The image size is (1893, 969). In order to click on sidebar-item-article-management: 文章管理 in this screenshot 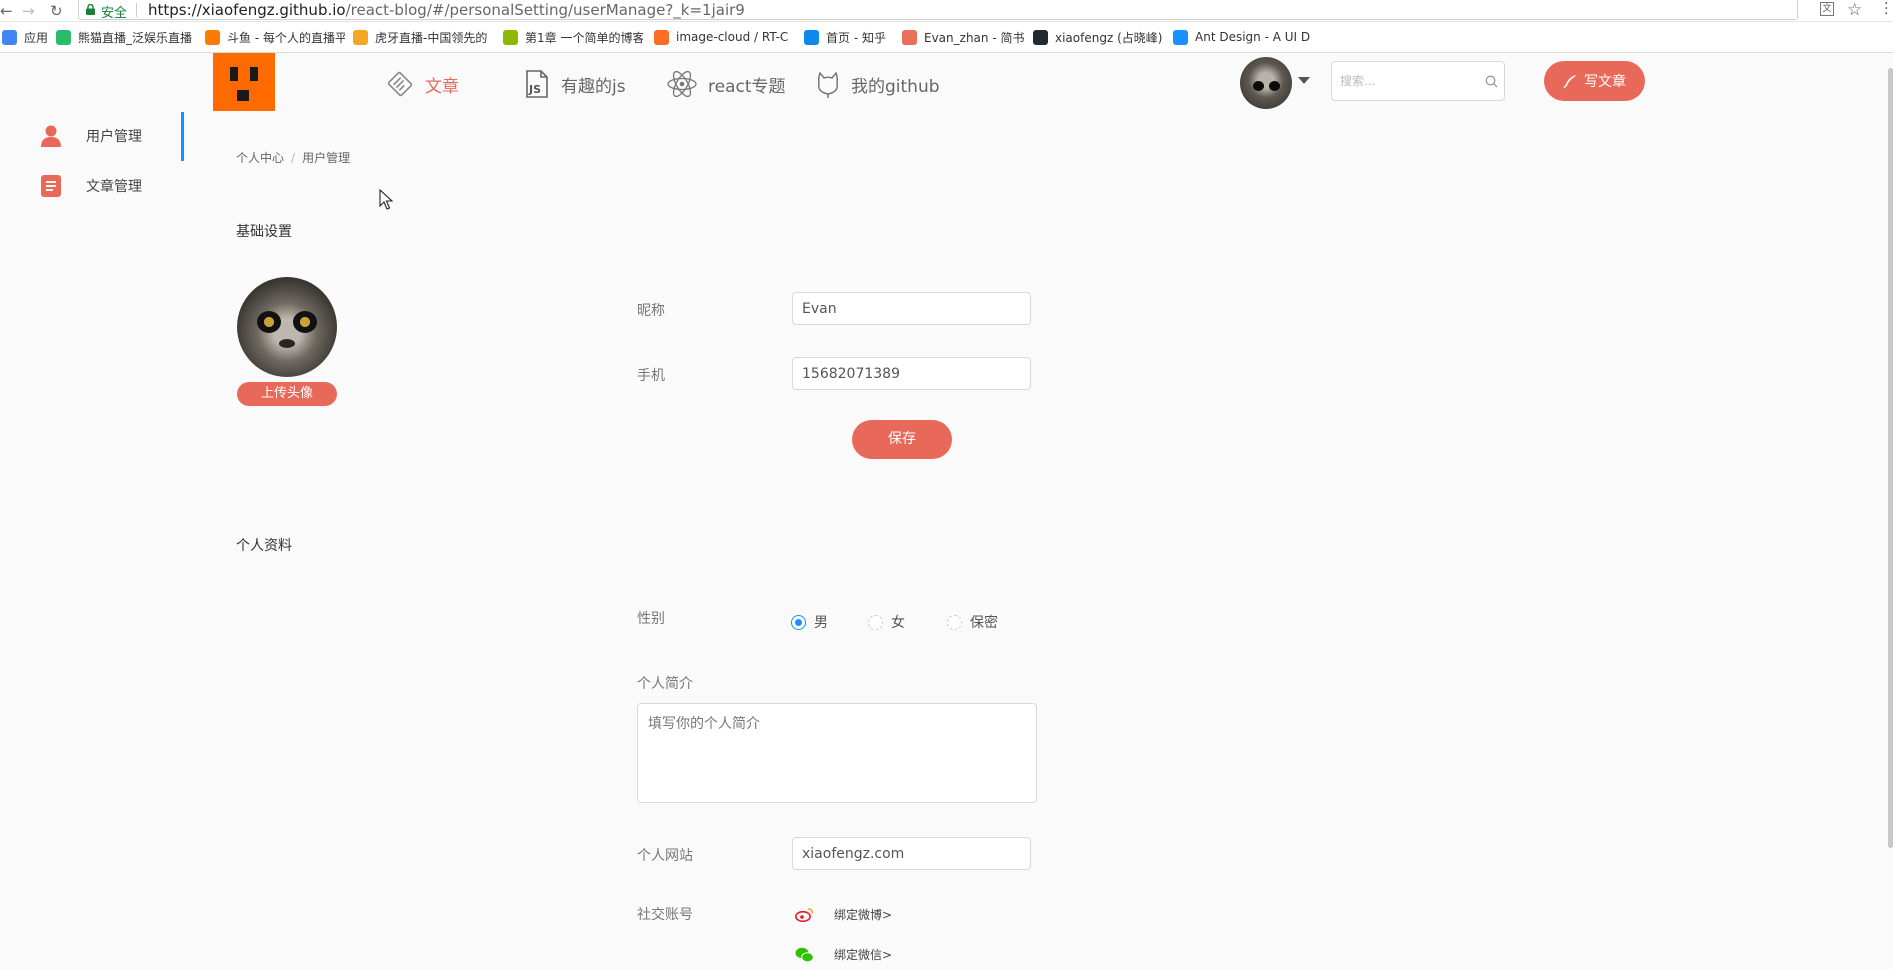, I will do `click(90, 186)`.